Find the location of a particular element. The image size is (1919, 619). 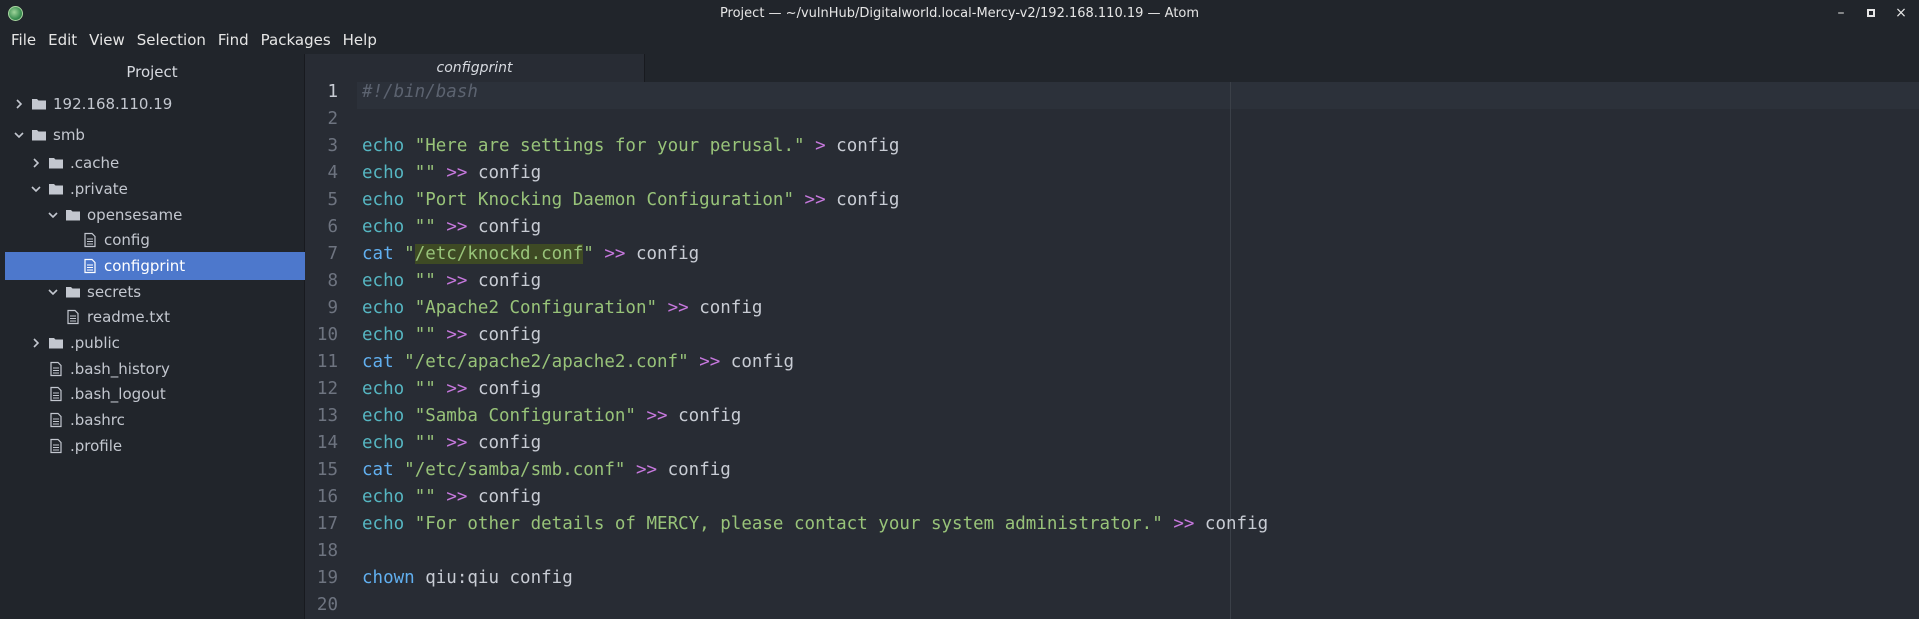

tree-item-opensesame: opensesame is located at coordinates (174, 215).